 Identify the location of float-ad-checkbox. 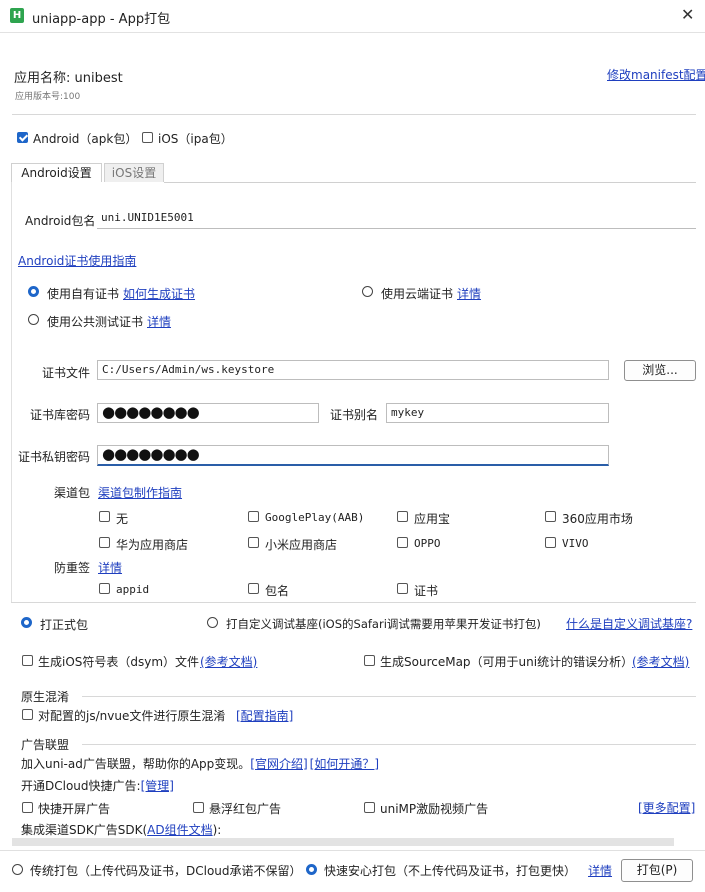
(198, 807).